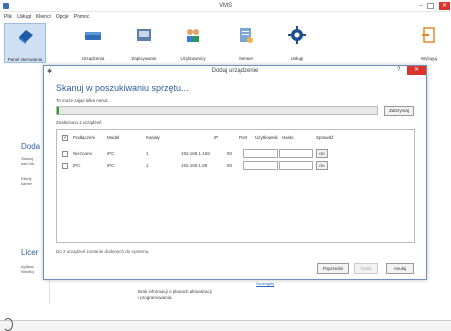 The height and width of the screenshot is (331, 451). I want to click on toolbar-control-panel: Panel sterowania, so click(25, 43).